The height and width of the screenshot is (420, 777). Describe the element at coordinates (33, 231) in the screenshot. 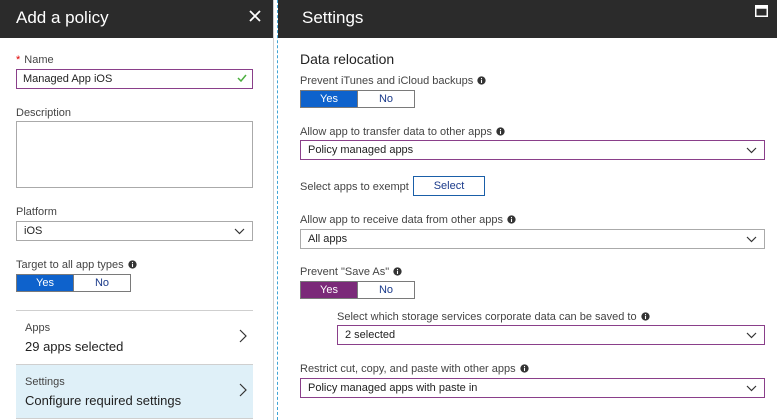

I see `platform-value: iOS` at that location.